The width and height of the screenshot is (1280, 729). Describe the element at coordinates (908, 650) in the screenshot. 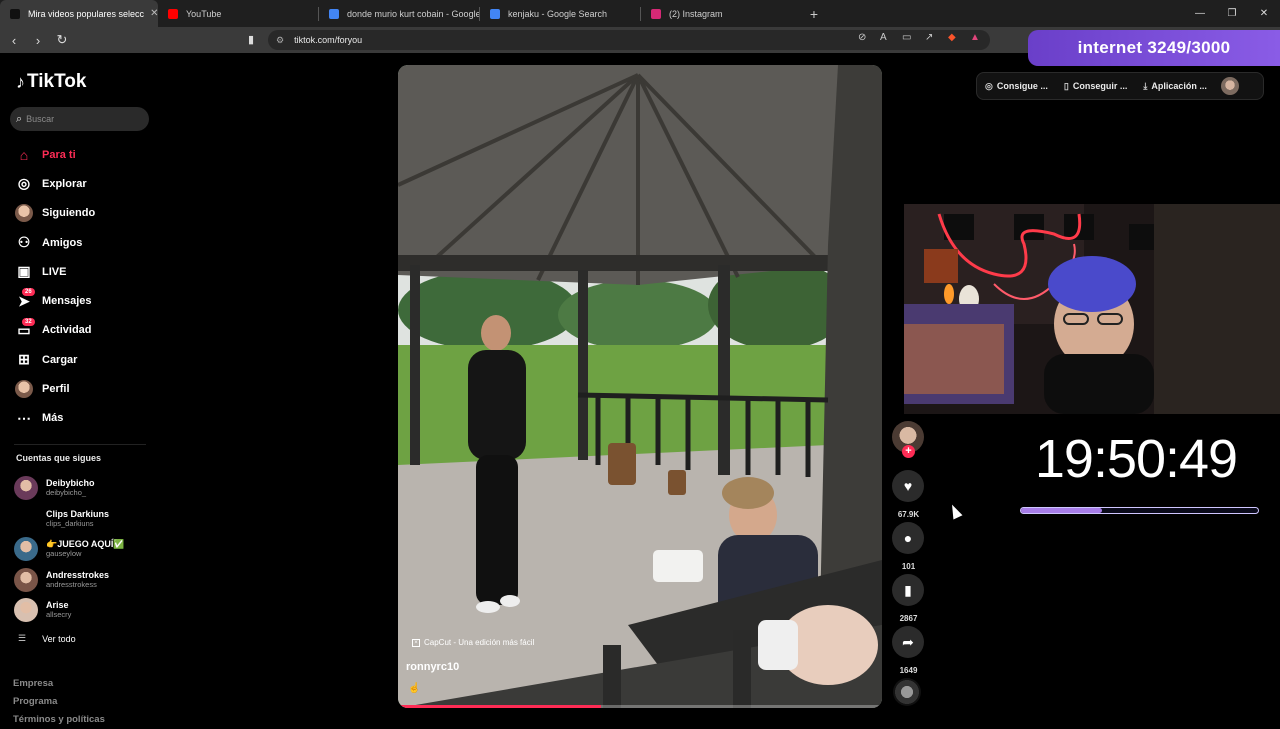

I see `share-button: ➦ 1649` at that location.